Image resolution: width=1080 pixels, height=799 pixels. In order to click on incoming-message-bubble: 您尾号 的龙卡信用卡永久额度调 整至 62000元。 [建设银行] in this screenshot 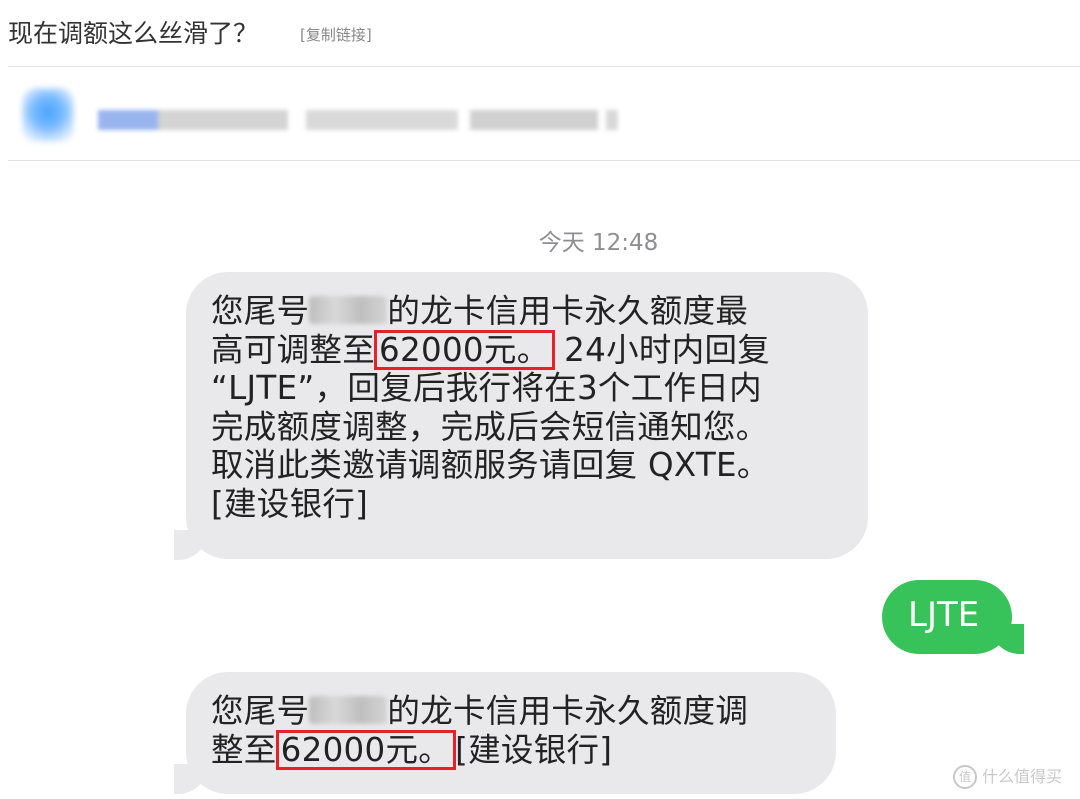, I will do `click(511, 733)`.